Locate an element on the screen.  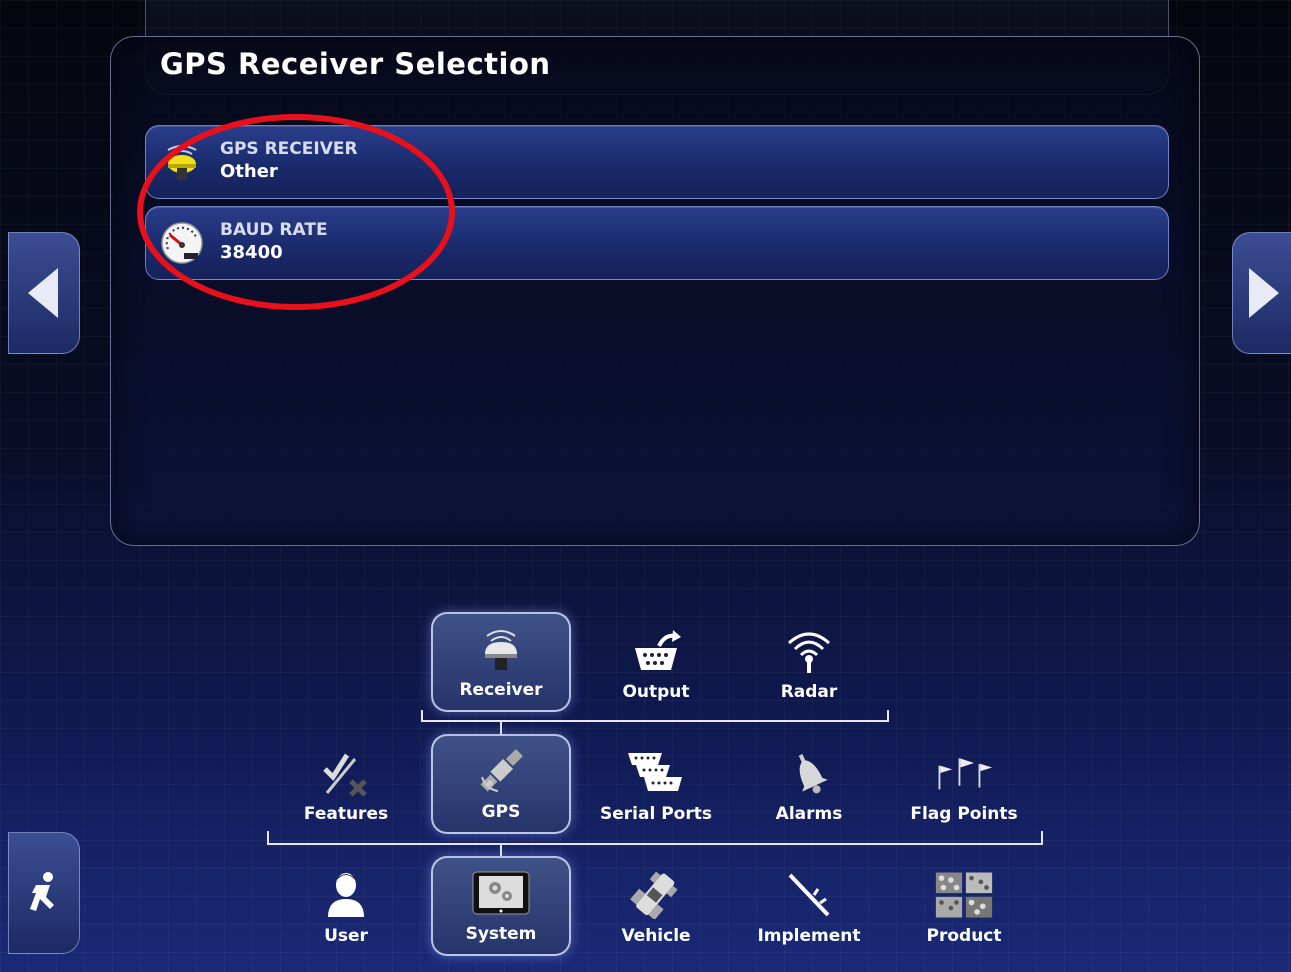
nav-user-label: User is located at coordinates (346, 936).